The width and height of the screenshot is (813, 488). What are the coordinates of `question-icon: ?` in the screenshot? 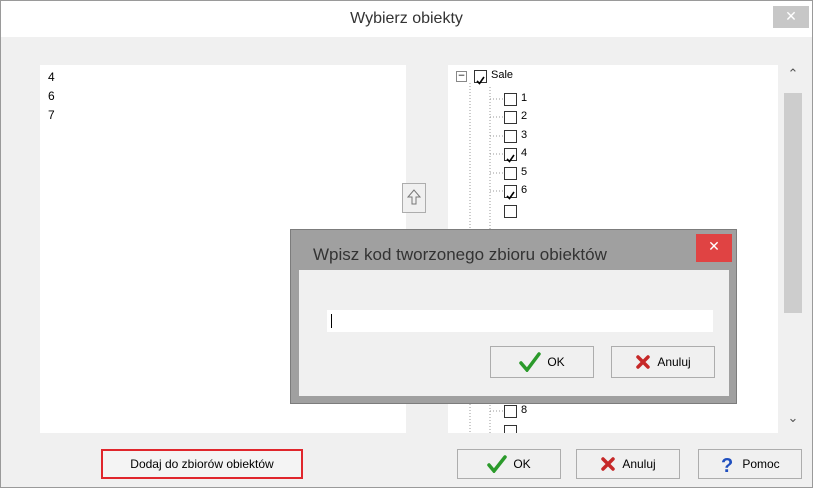 It's located at (727, 464).